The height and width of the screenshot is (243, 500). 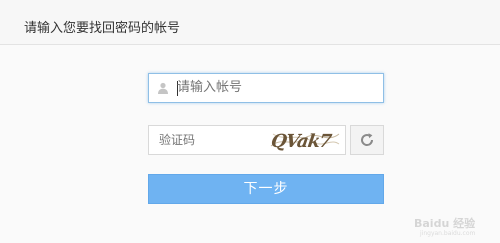 What do you see at coordinates (266, 189) in the screenshot?
I see `next-step-button: 下一步` at bounding box center [266, 189].